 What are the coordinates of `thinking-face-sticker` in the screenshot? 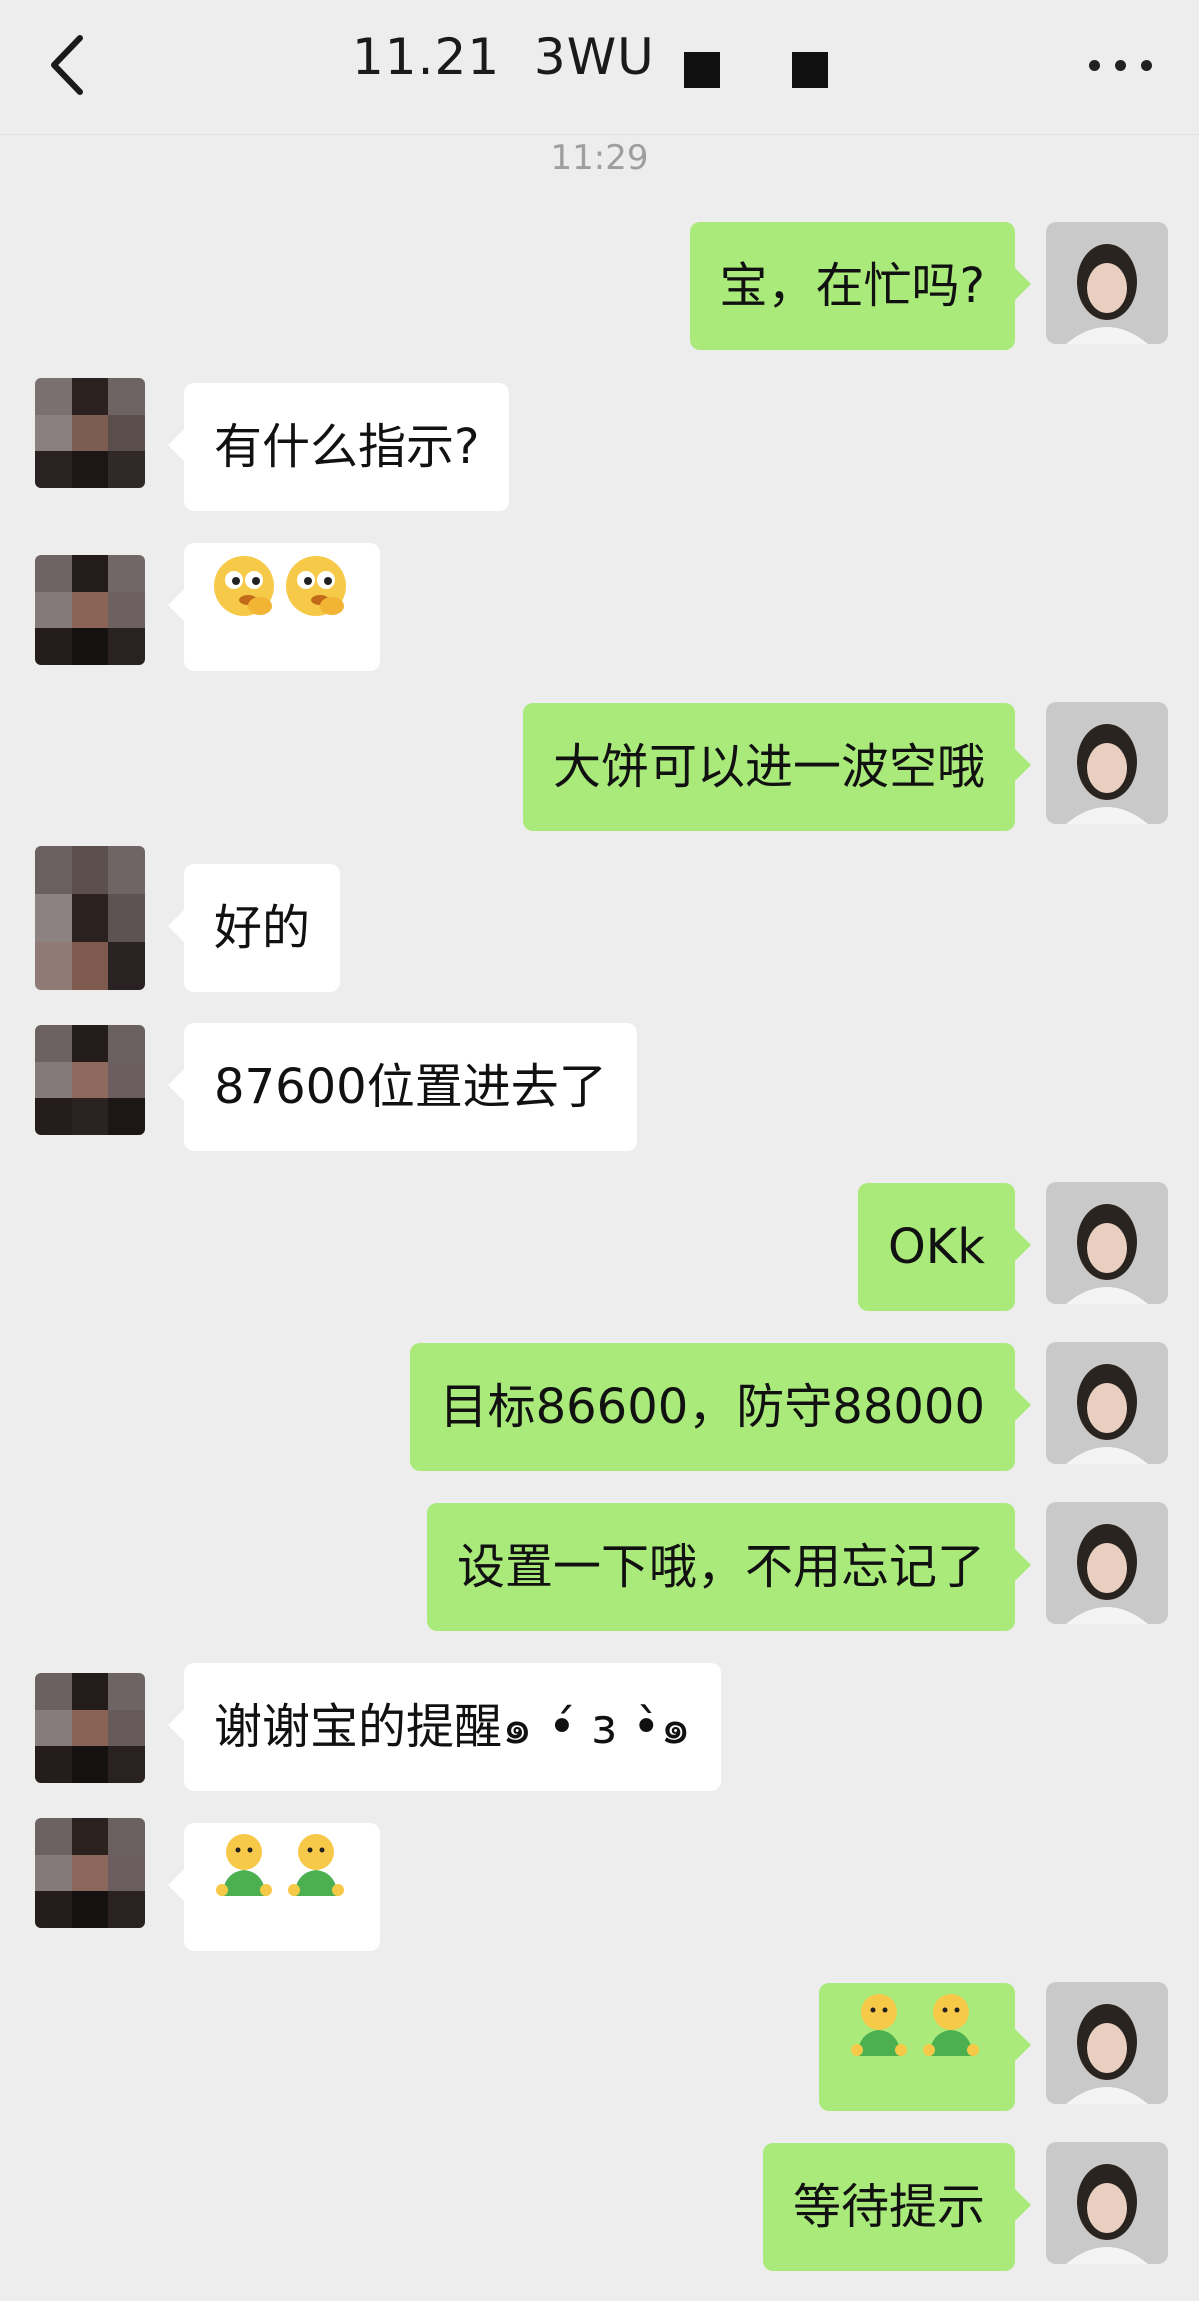 It's located at (282, 610).